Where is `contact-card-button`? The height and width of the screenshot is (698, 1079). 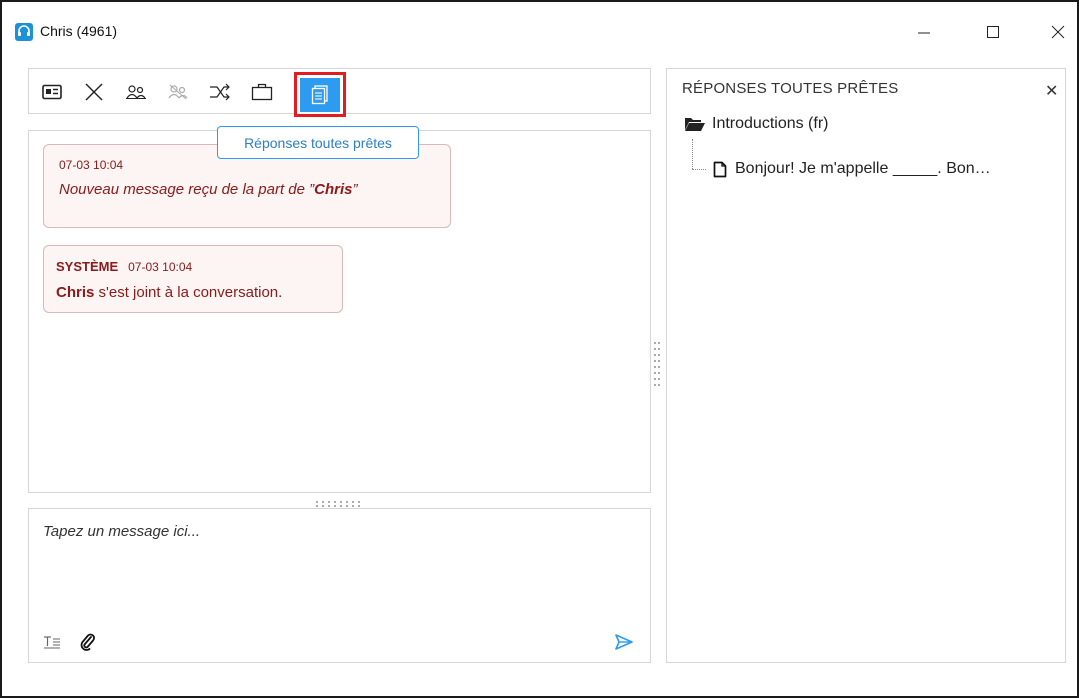
contact-card-button is located at coordinates (52, 92).